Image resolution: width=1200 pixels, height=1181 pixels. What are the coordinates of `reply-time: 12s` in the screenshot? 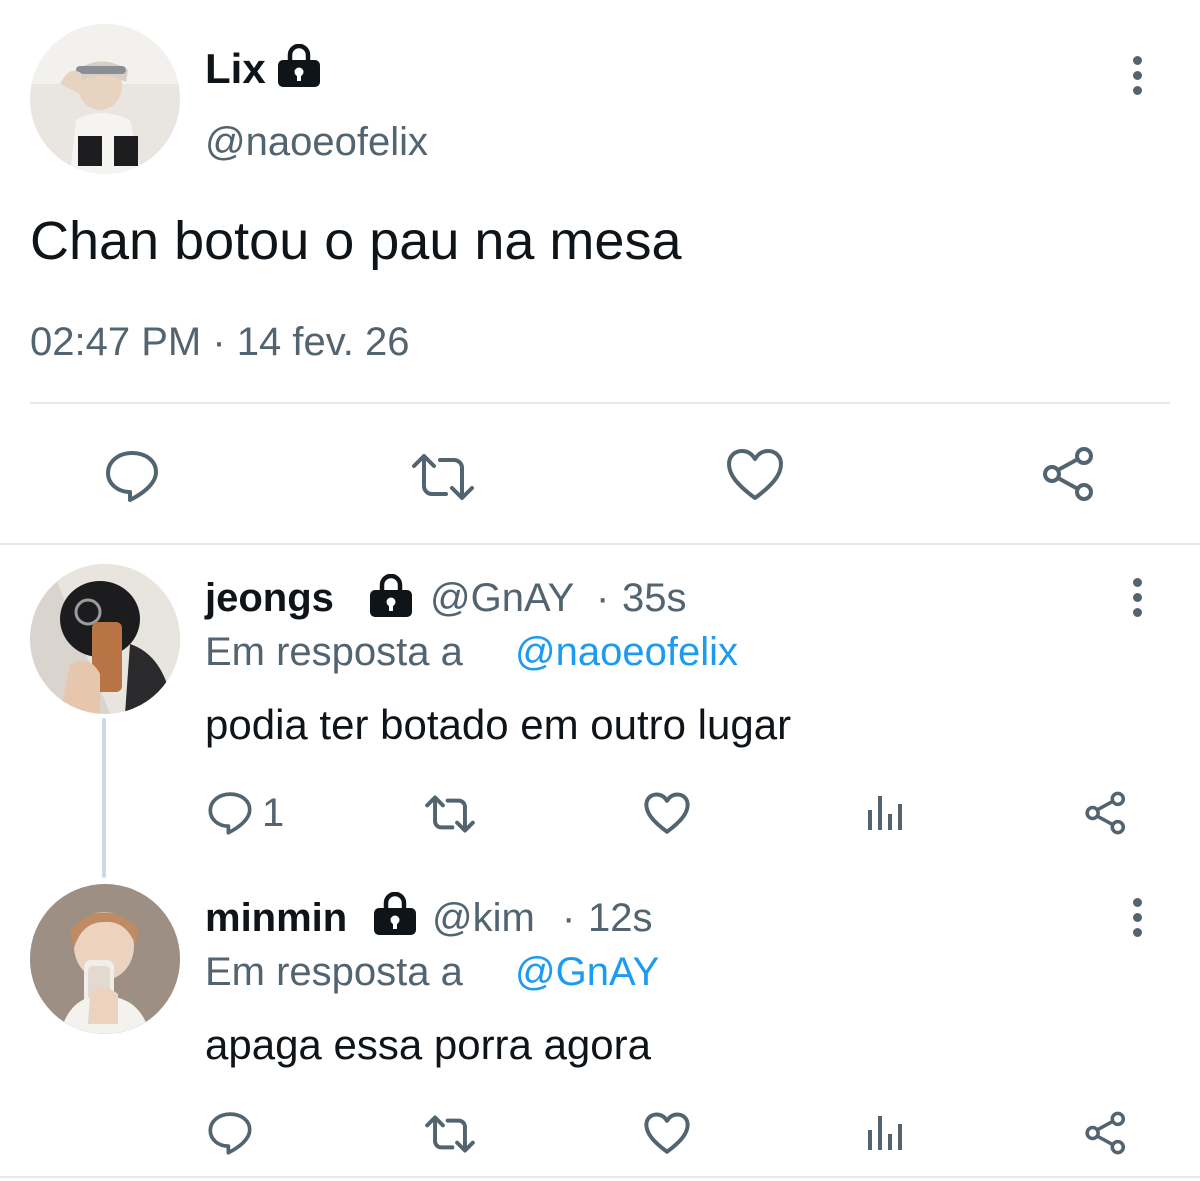 It's located at (620, 918).